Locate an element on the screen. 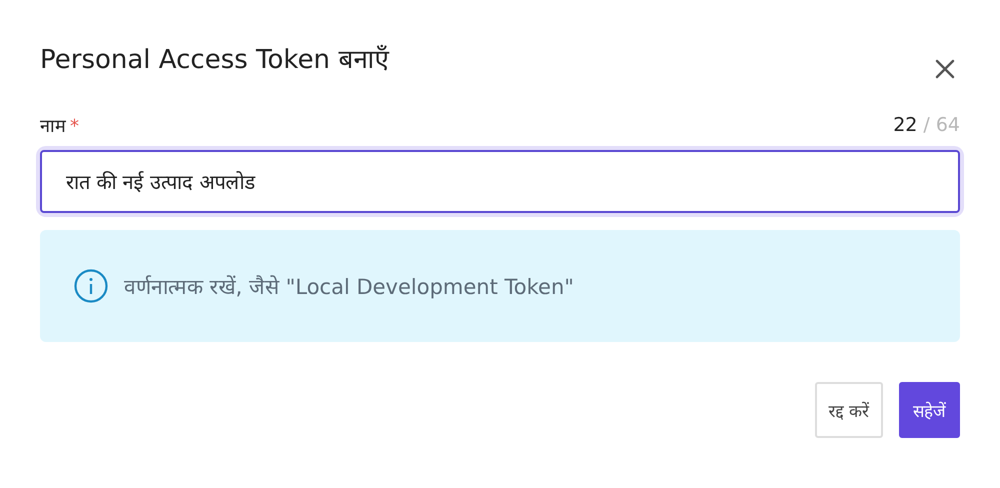 The height and width of the screenshot is (488, 1000). character-count: 22 is located at coordinates (905, 125).